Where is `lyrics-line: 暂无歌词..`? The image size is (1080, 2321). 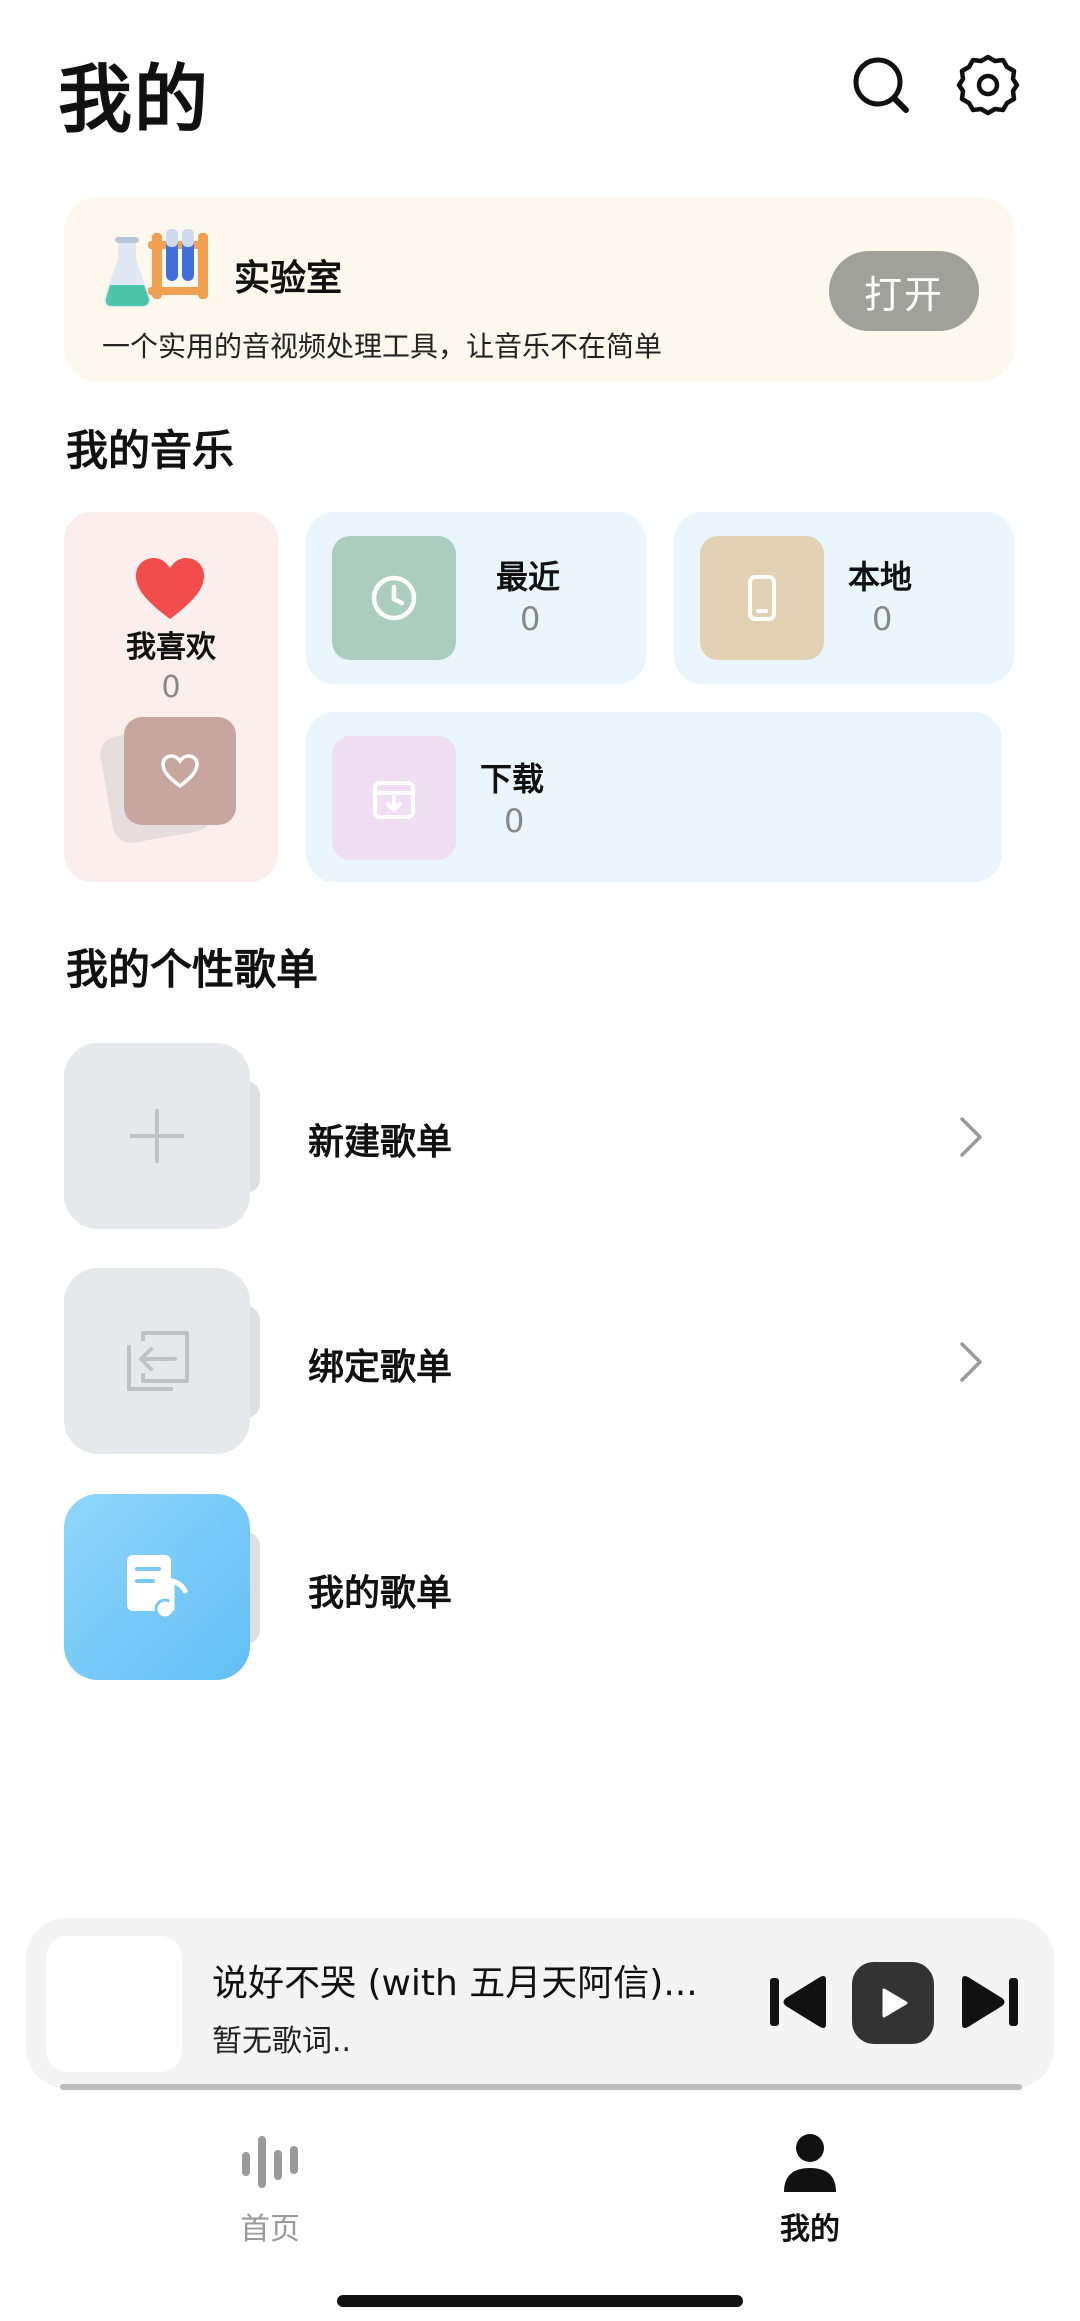 lyrics-line: 暂无歌词.. is located at coordinates (282, 2041).